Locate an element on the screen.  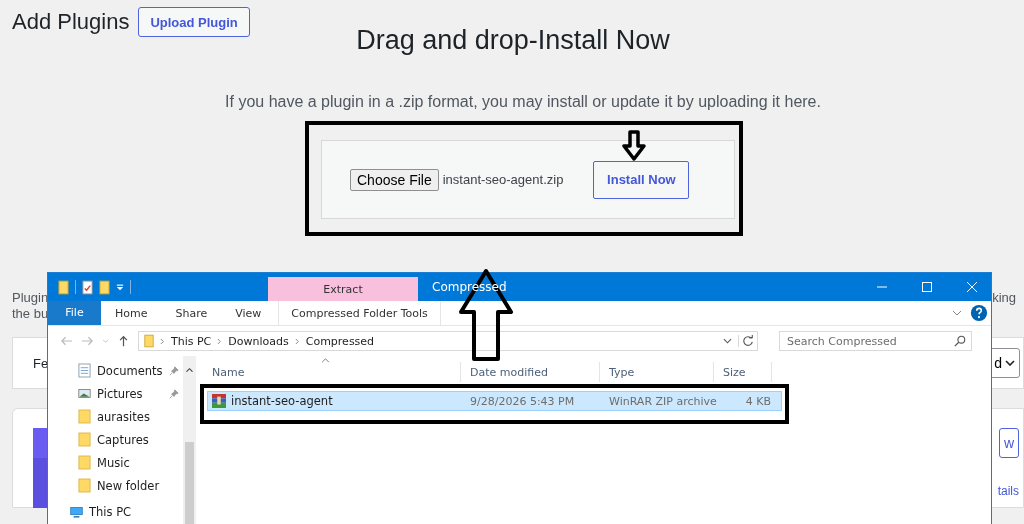
column-header: Name is located at coordinates (332, 372).